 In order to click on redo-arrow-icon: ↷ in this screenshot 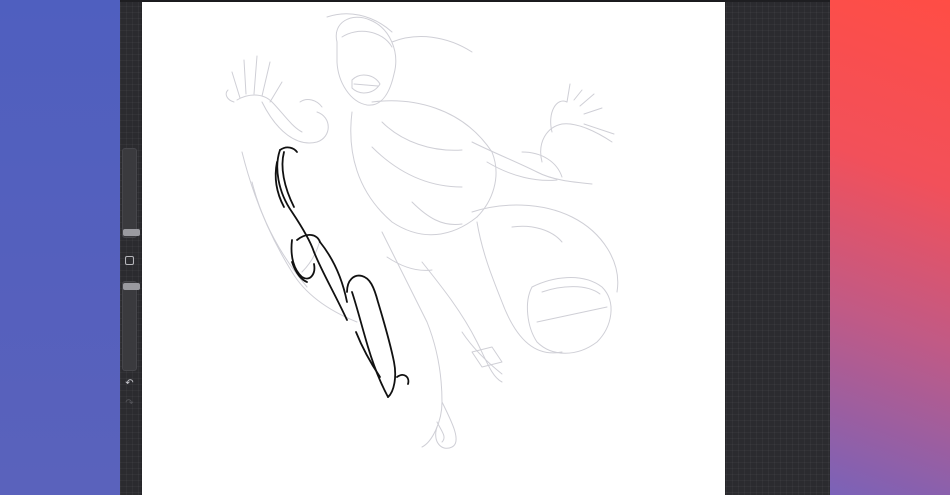, I will do `click(129, 403)`.